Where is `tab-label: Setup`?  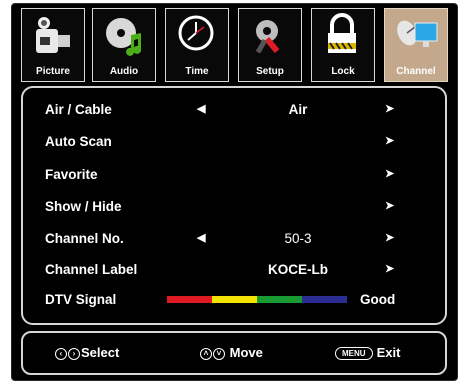
tab-label: Setup is located at coordinates (270, 71).